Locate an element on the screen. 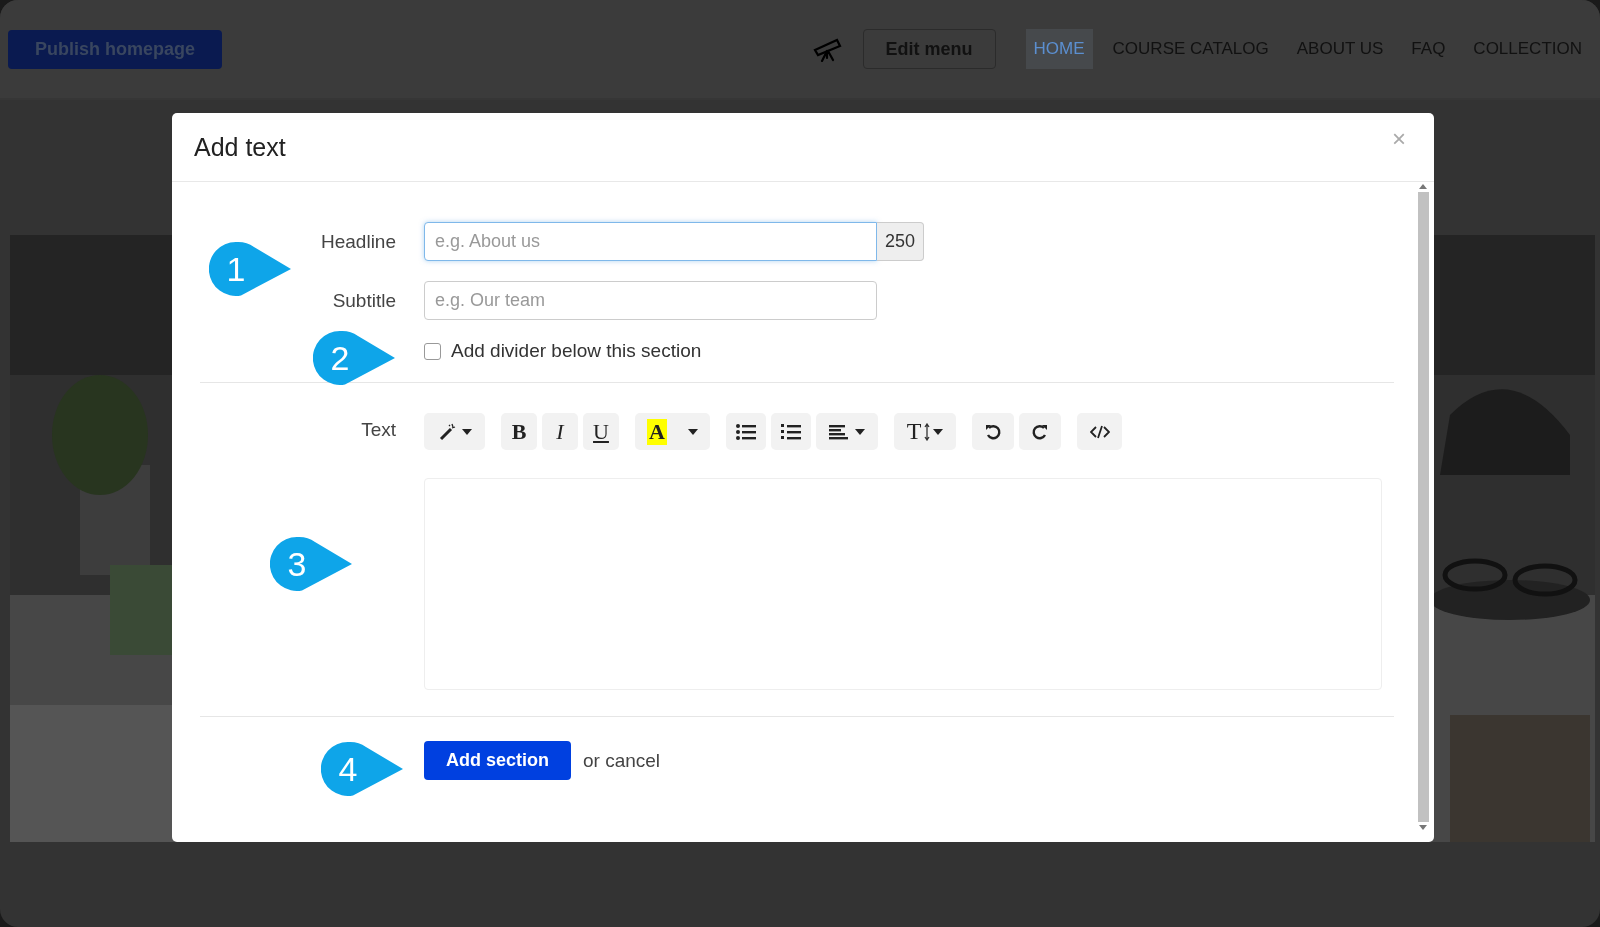 The image size is (1600, 927). toolbar-button: T is located at coordinates (925, 431).